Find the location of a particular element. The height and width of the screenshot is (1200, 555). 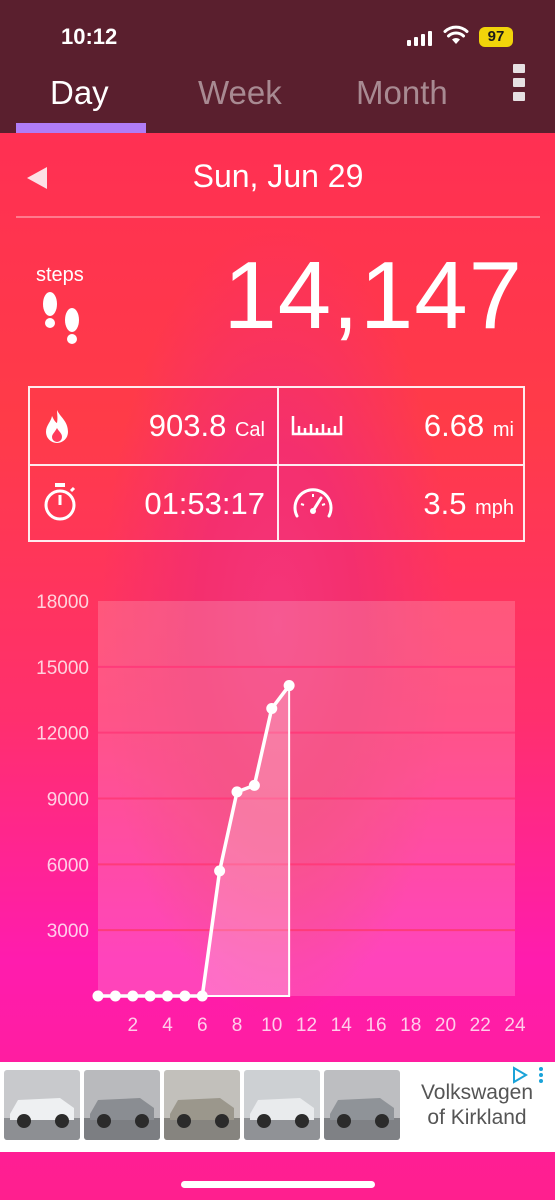

tab-selected-indicator is located at coordinates (81, 128).